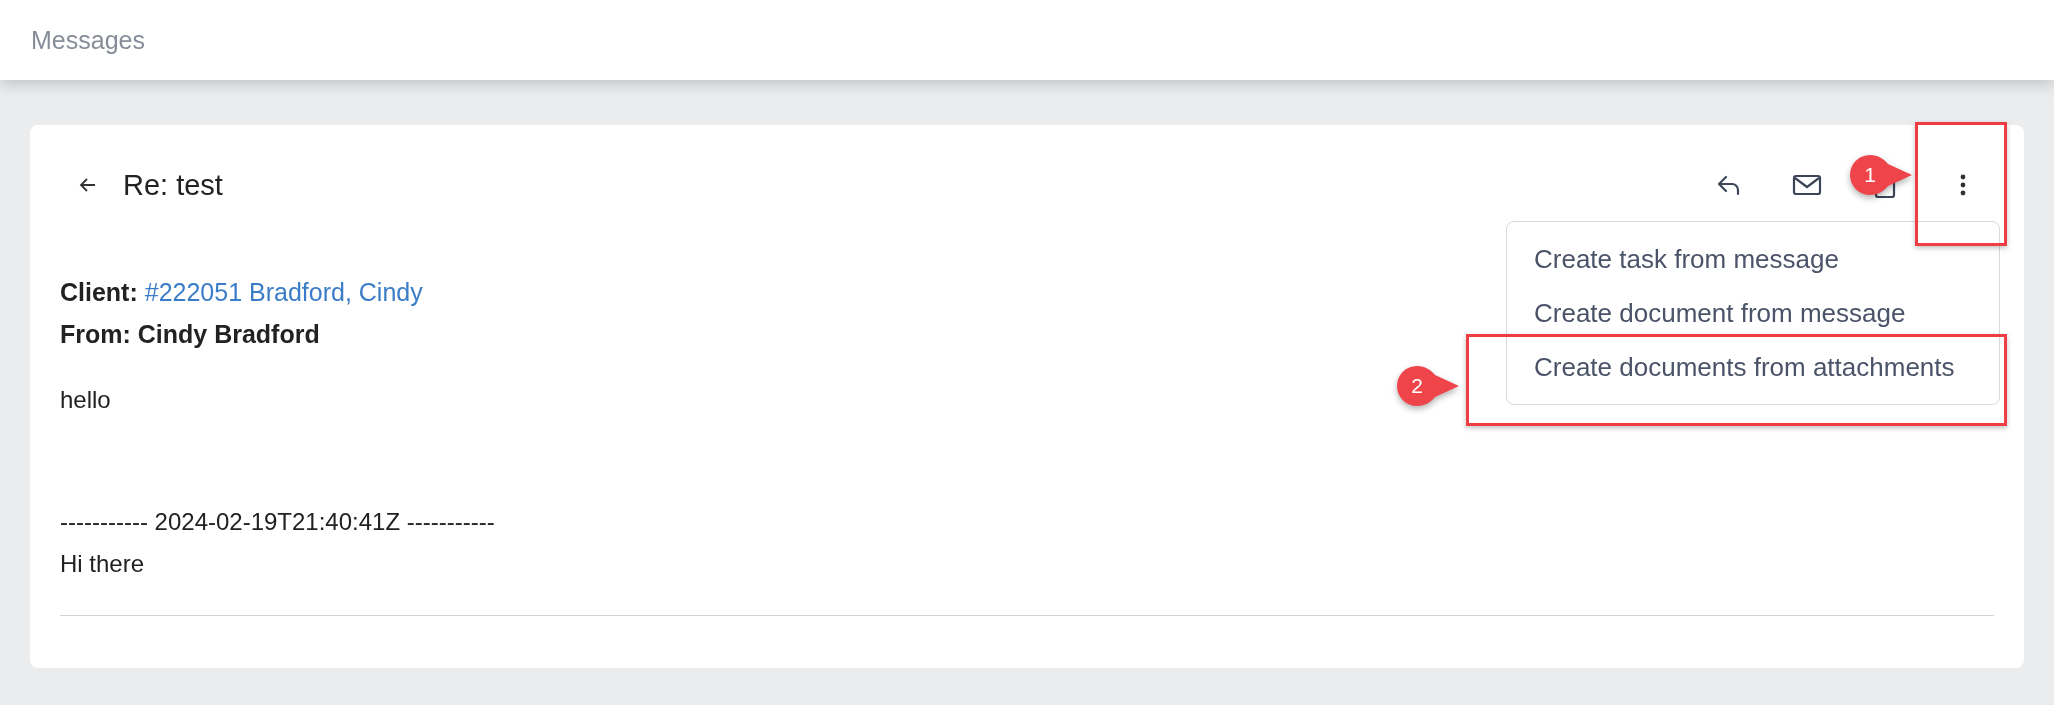  I want to click on menu-item: Create task from message, so click(1753, 259).